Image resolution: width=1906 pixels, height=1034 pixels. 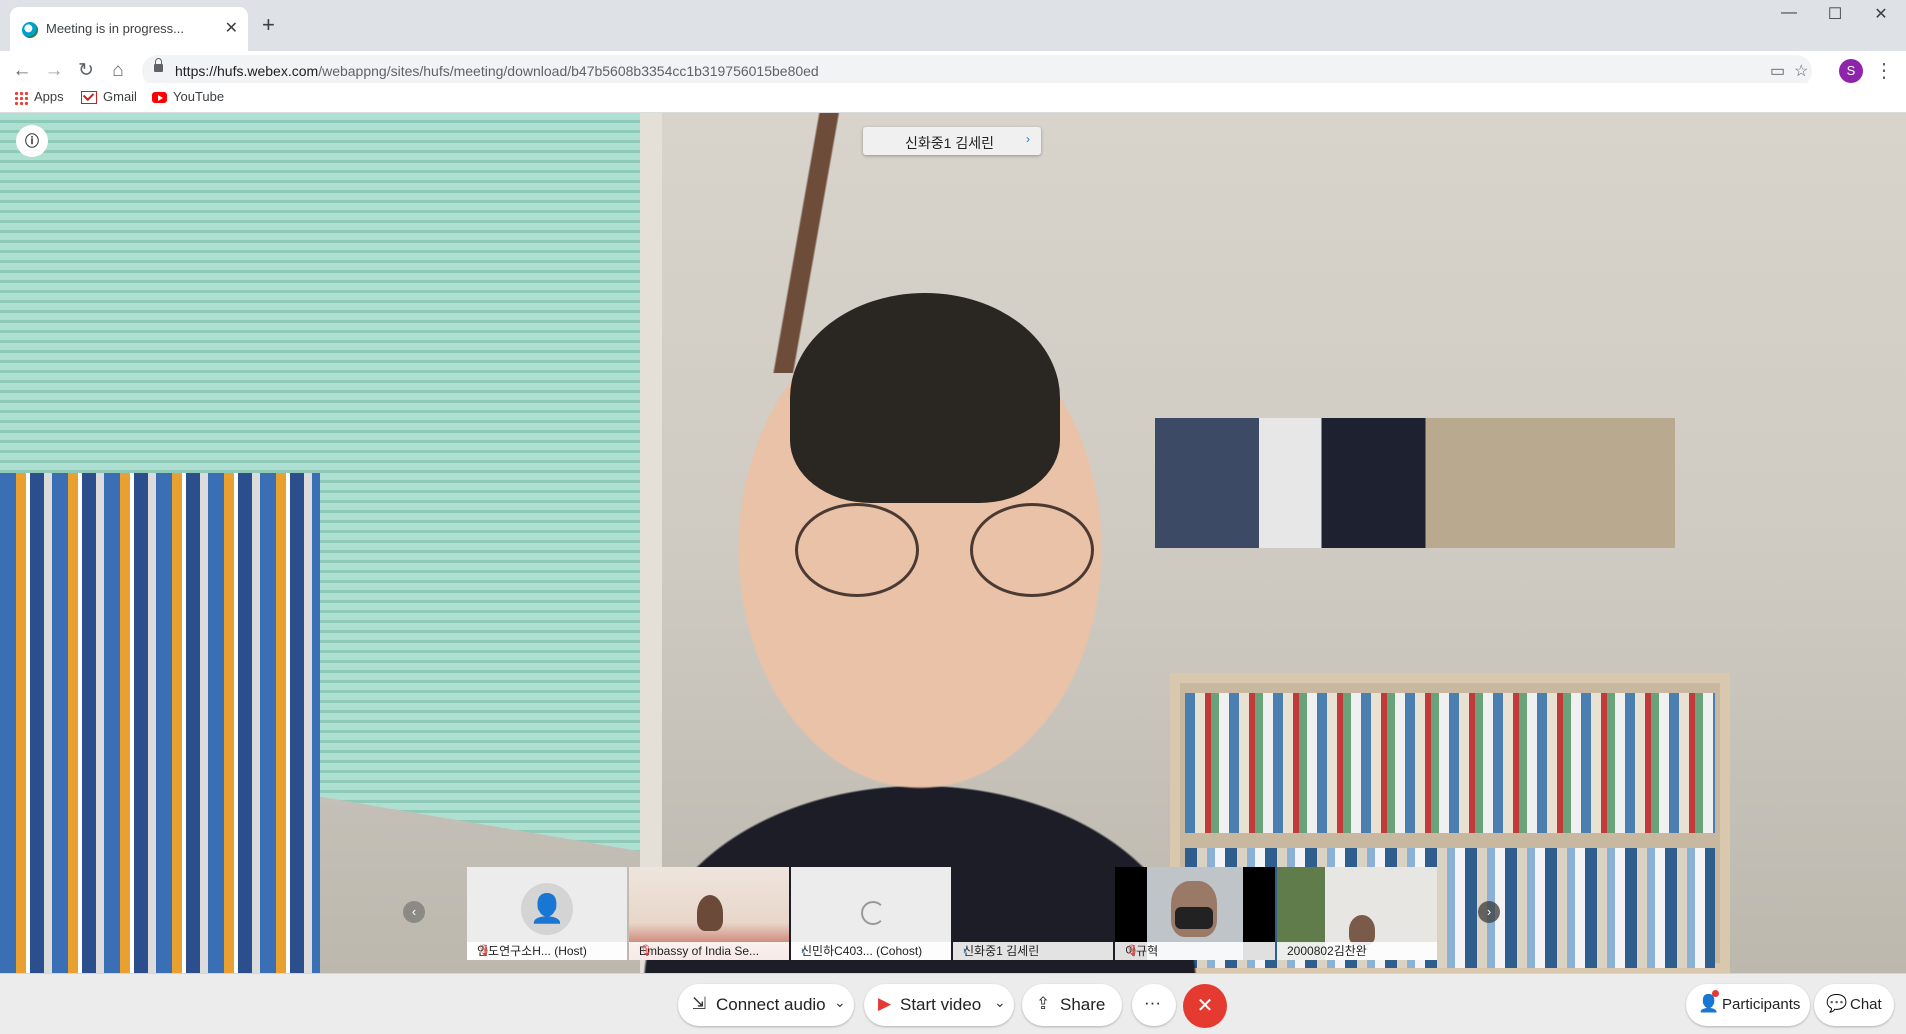 I want to click on reload-icon: ↻, so click(x=86, y=71).